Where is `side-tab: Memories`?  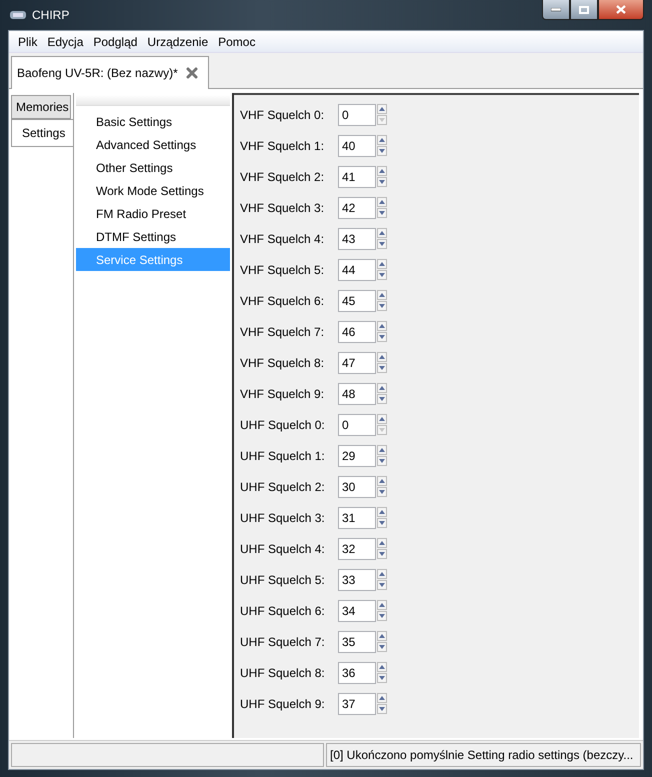 side-tab: Memories is located at coordinates (41, 107).